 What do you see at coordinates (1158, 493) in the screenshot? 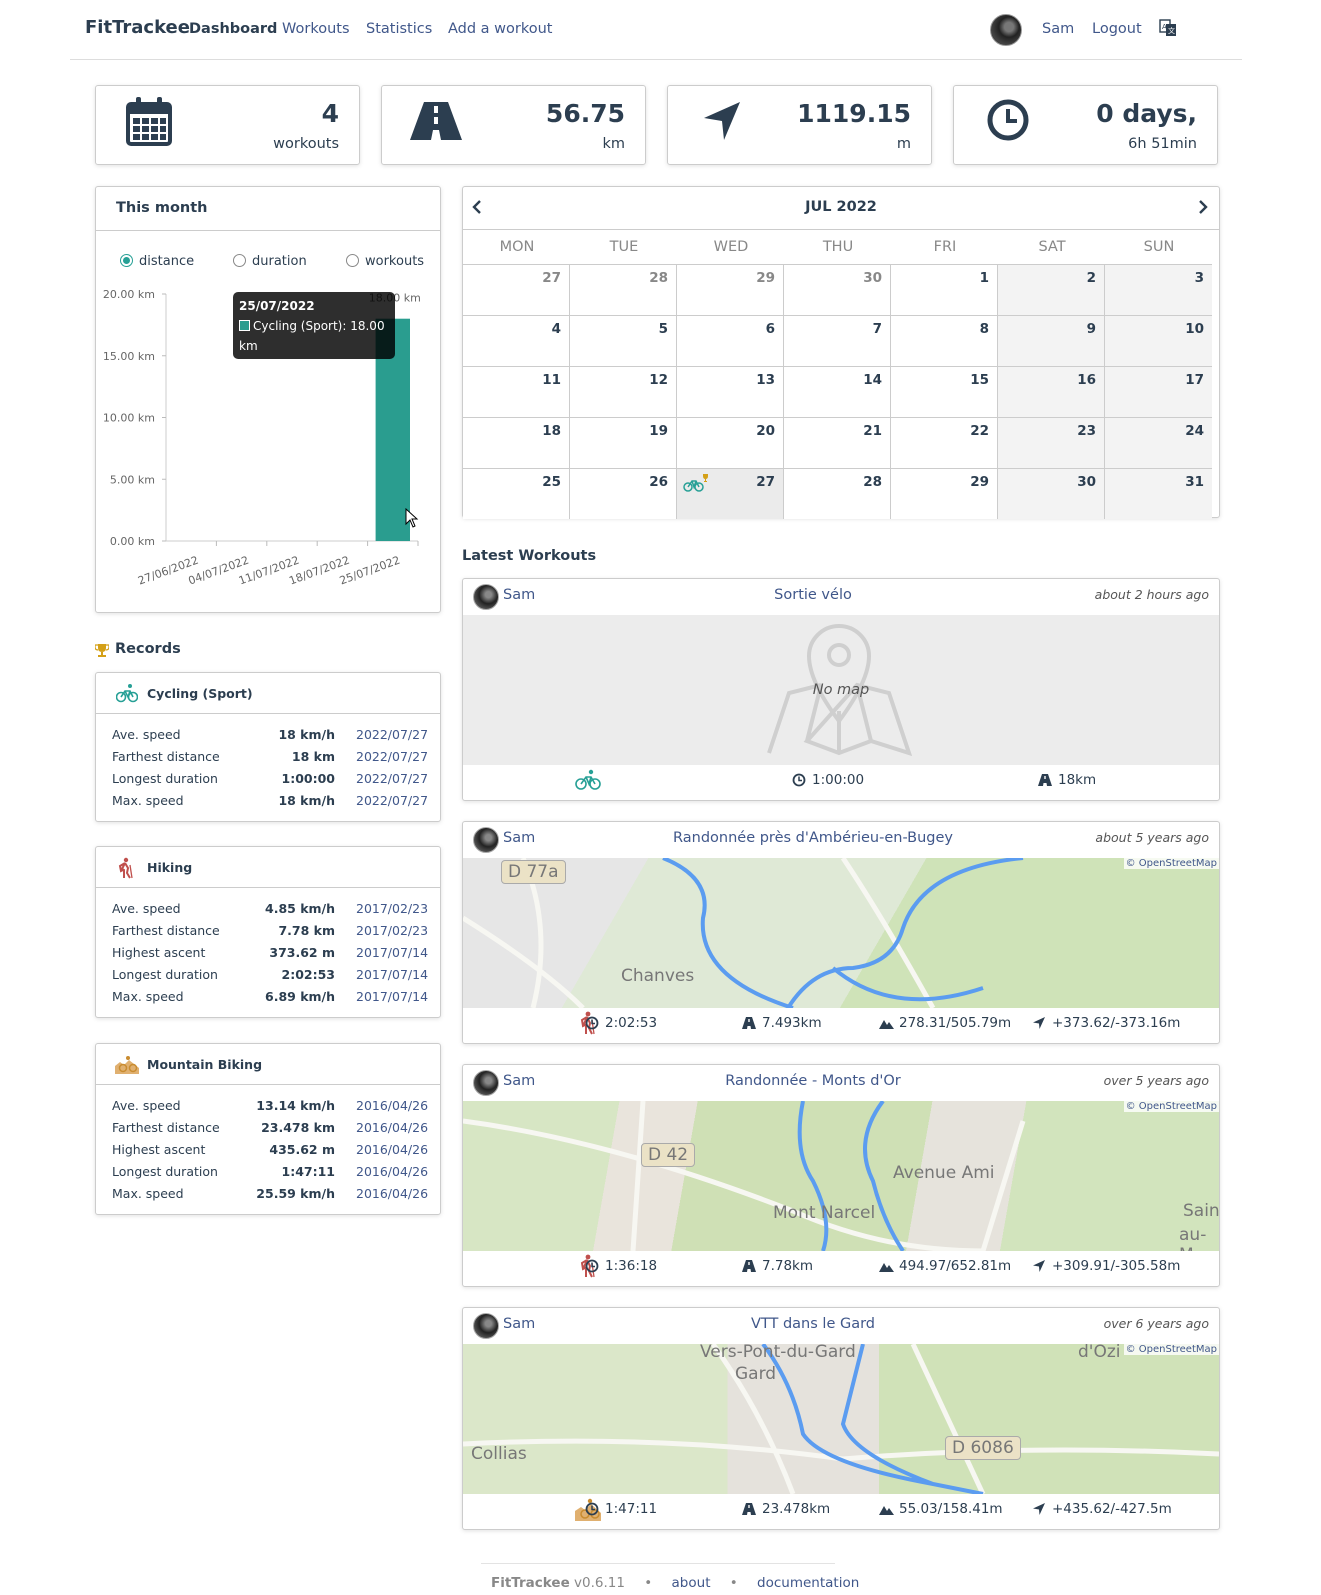
I see `calendar-day-cell: 31` at bounding box center [1158, 493].